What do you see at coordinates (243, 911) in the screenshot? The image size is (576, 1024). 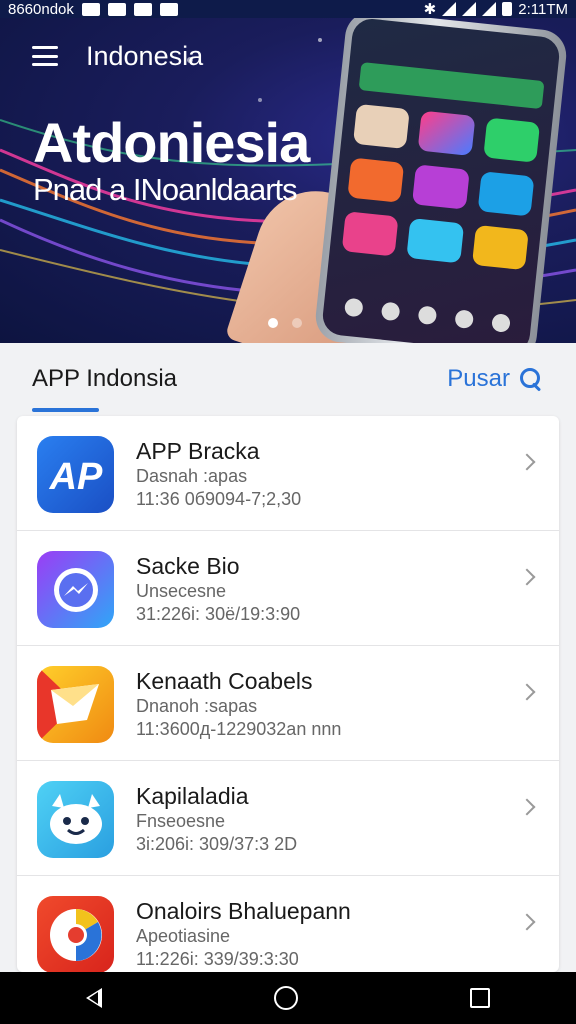 I see `app-name: Onaloirs Bhaluepann` at bounding box center [243, 911].